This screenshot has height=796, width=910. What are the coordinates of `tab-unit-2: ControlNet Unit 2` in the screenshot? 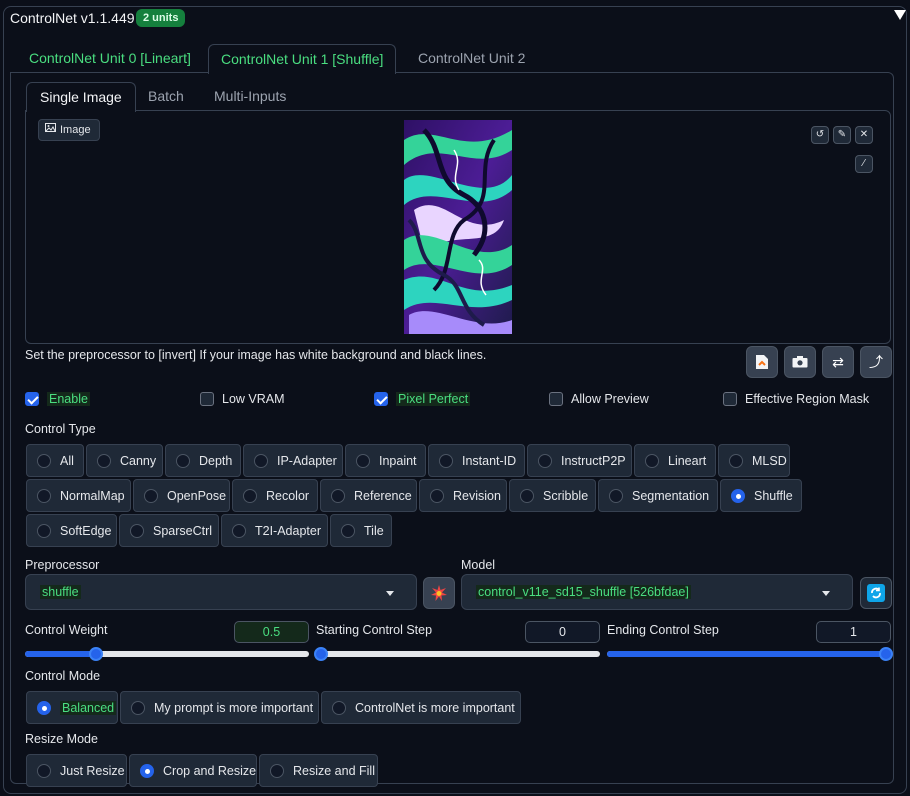 It's located at (471, 58).